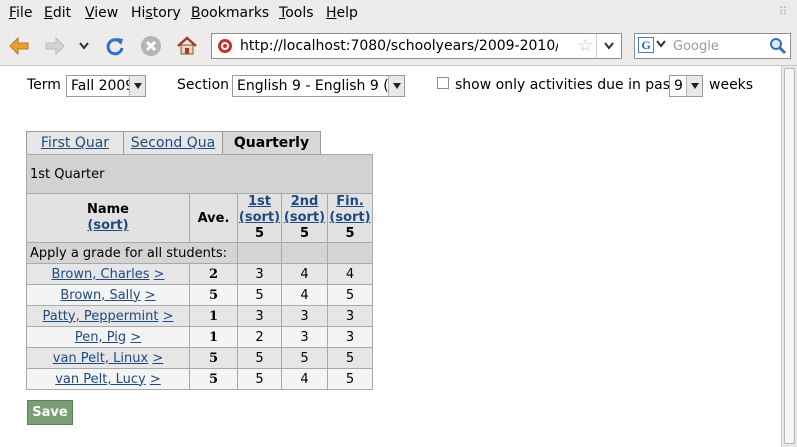 This screenshot has height=447, width=797. What do you see at coordinates (100, 379) in the screenshot?
I see `student-name-link: van Pelt, Lucy` at bounding box center [100, 379].